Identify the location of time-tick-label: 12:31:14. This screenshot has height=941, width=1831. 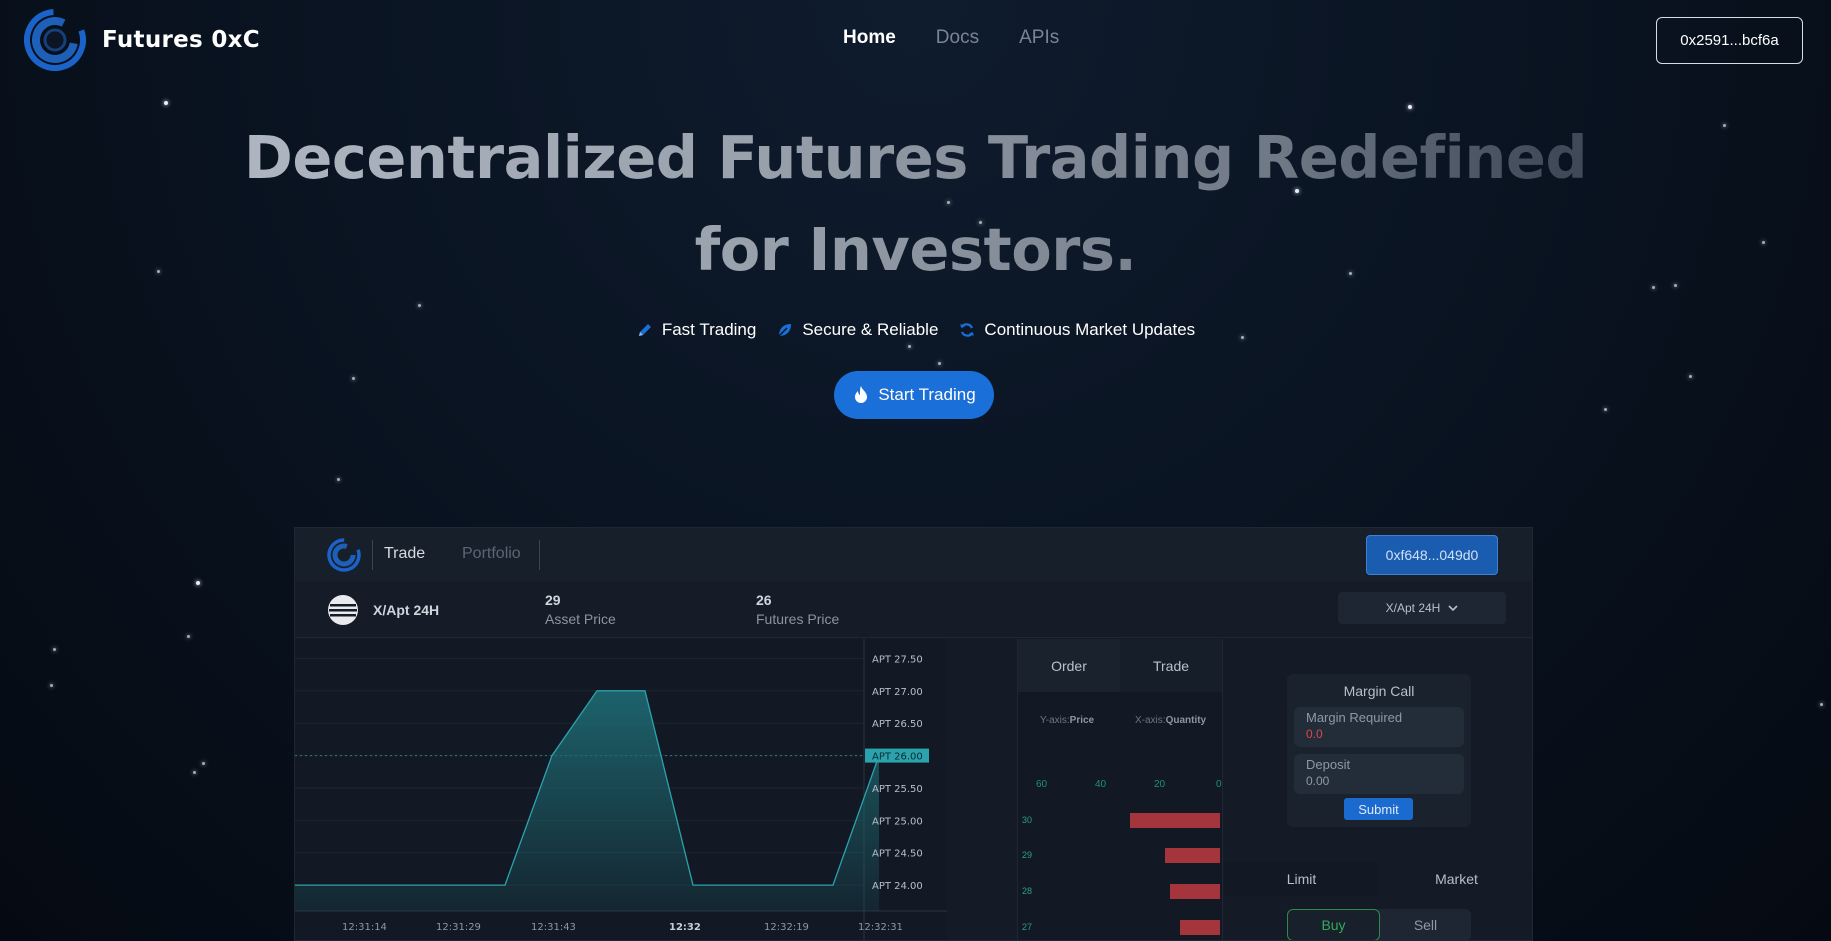
(364, 927).